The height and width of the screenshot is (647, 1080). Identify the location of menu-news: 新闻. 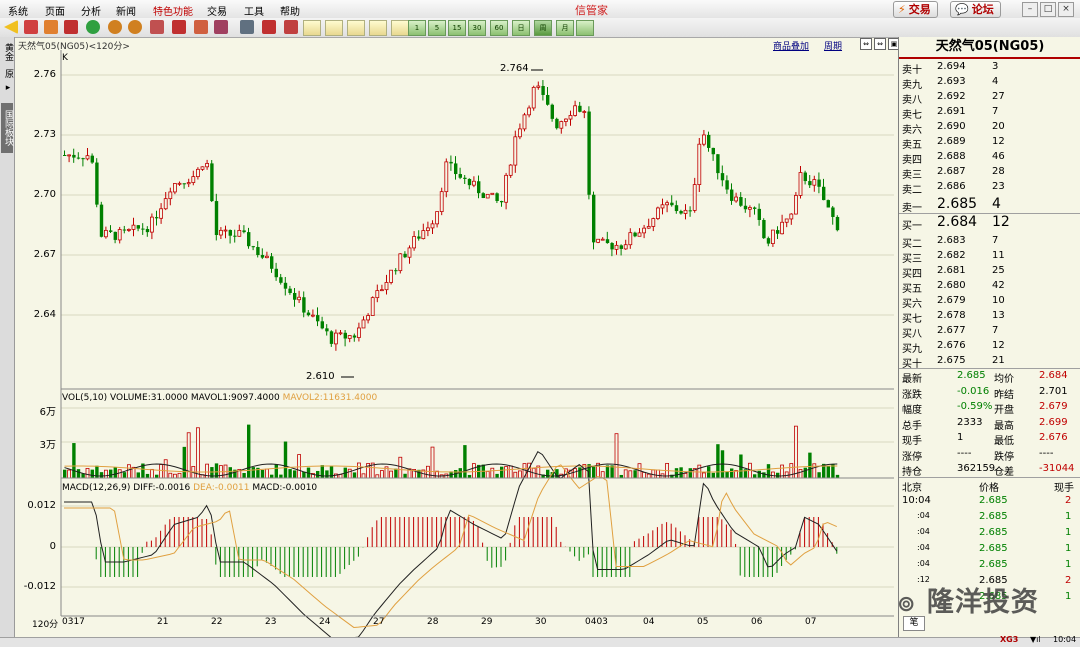
(126, 10).